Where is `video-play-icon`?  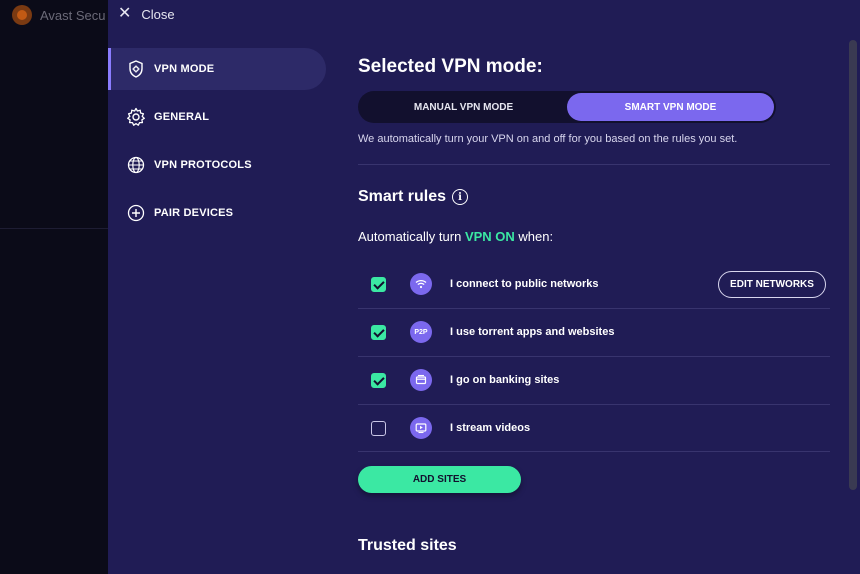 video-play-icon is located at coordinates (421, 428).